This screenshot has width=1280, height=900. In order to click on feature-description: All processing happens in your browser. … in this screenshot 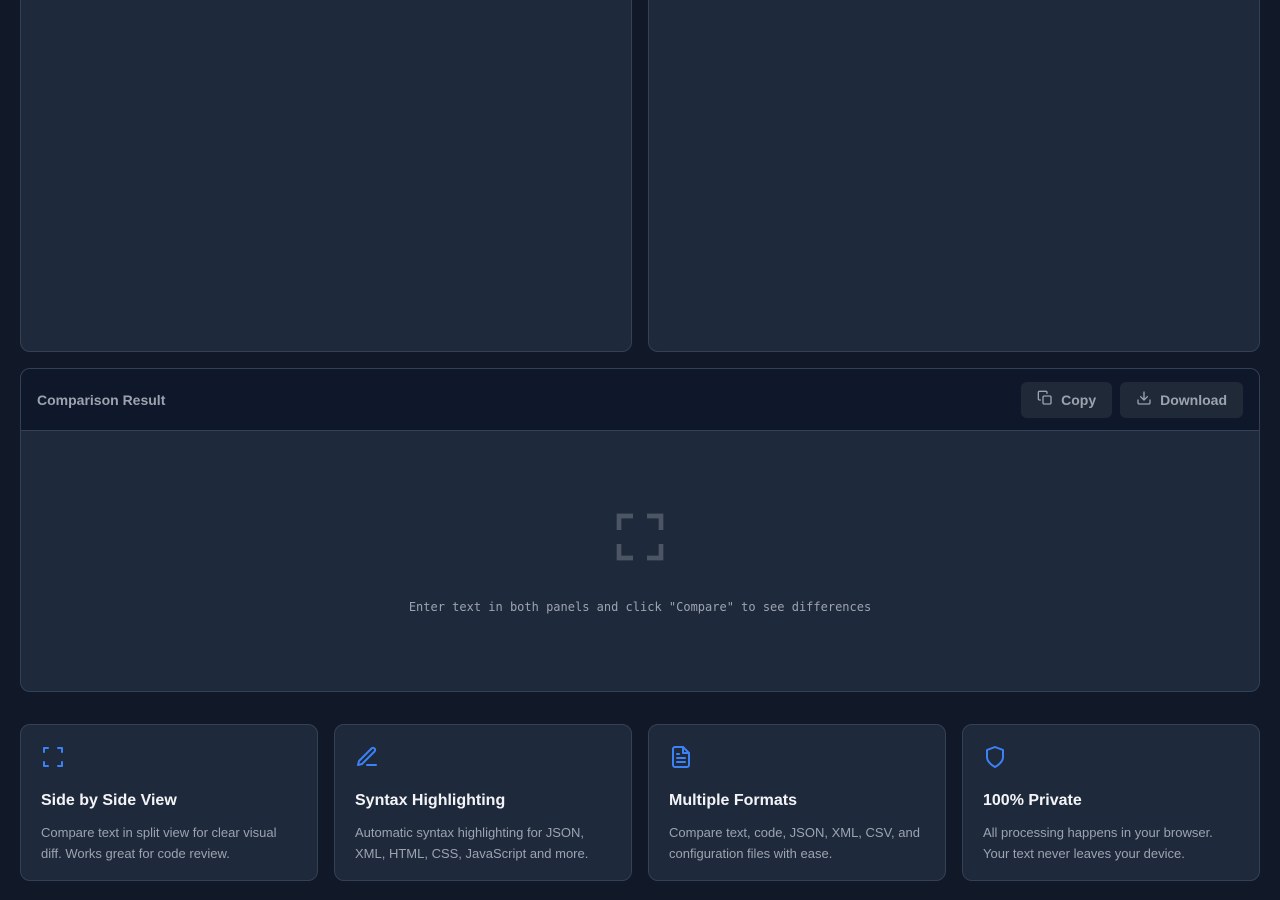, I will do `click(1098, 843)`.